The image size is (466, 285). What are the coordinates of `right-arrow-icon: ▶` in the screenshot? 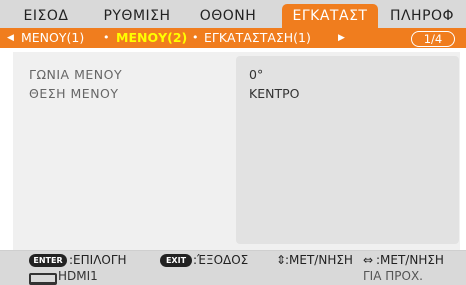 It's located at (341, 38).